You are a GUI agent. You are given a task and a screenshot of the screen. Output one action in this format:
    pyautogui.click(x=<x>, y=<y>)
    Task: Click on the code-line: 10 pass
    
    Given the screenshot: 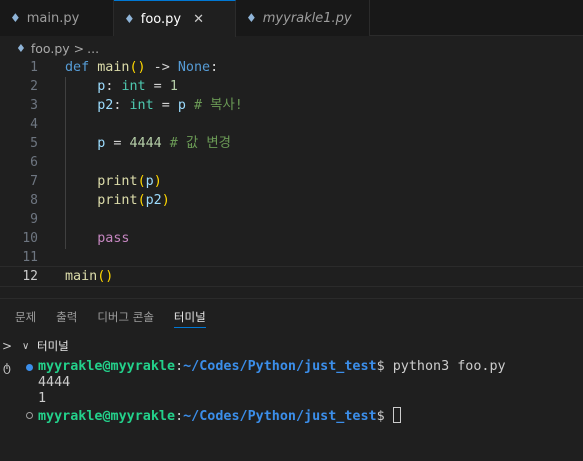 What is the action you would take?
    pyautogui.click(x=291, y=238)
    